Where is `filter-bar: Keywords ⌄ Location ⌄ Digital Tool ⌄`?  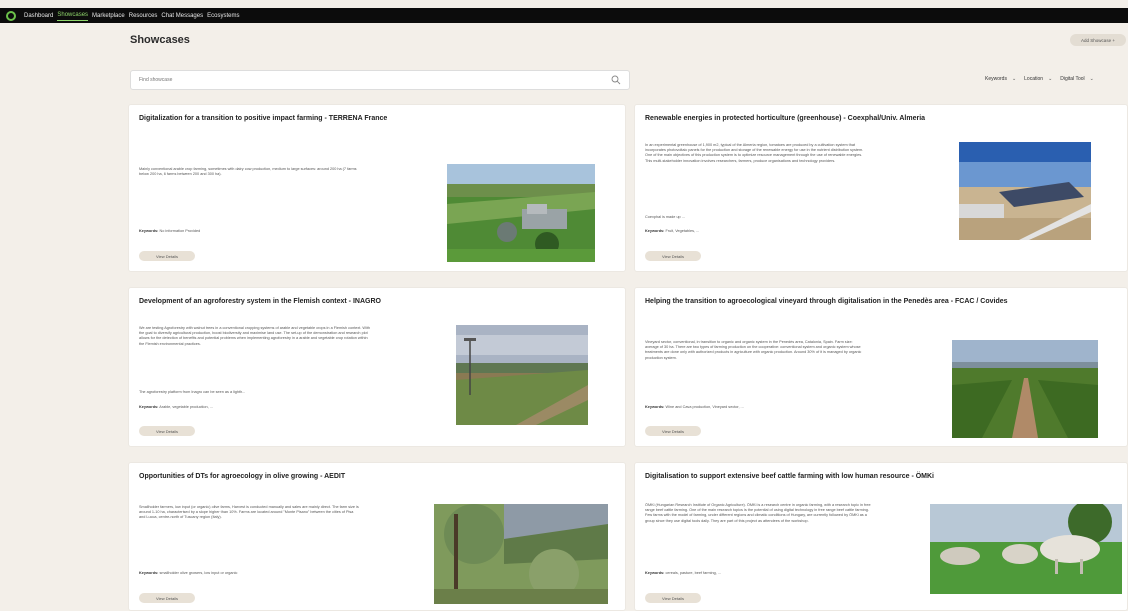
filter-bar: Keywords ⌄ Location ⌄ Digital Tool ⌄ is located at coordinates (1039, 79).